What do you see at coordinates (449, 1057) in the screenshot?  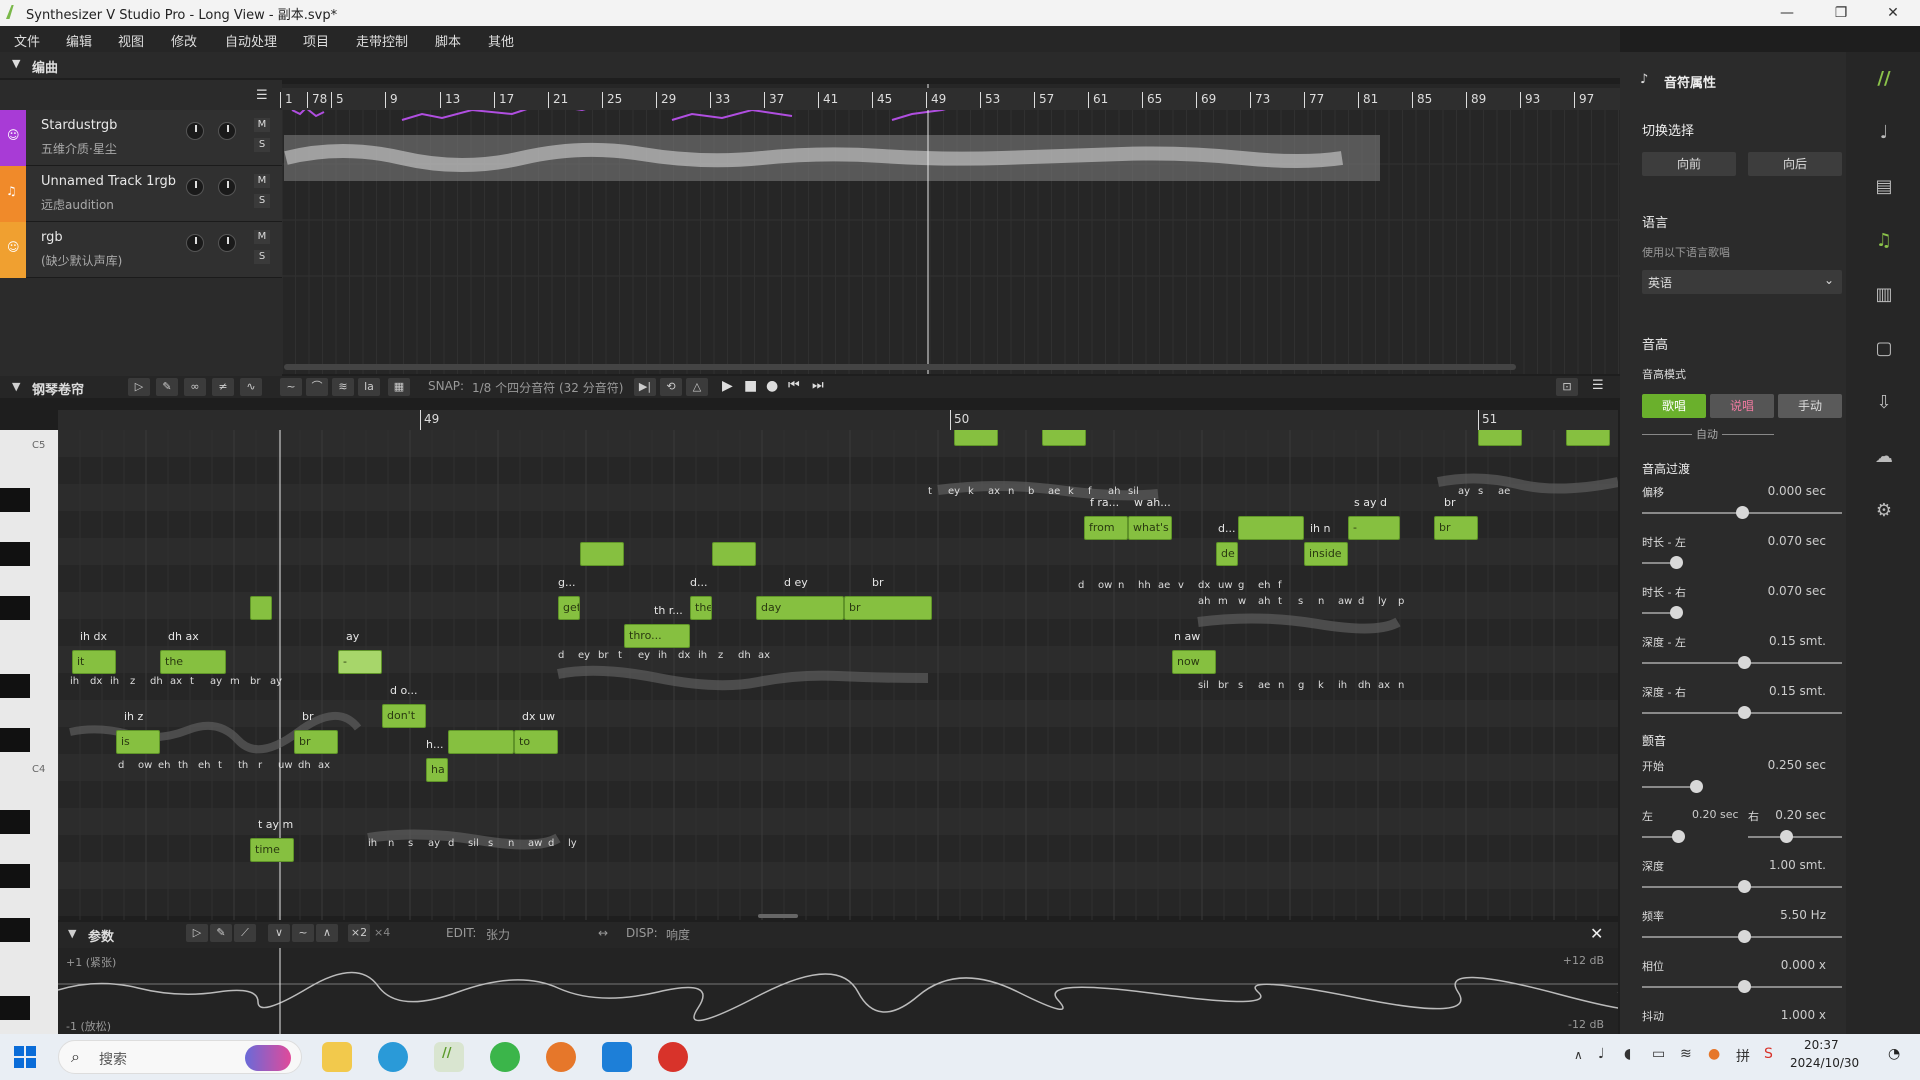 I see `synthv-taskbar-icon: //` at bounding box center [449, 1057].